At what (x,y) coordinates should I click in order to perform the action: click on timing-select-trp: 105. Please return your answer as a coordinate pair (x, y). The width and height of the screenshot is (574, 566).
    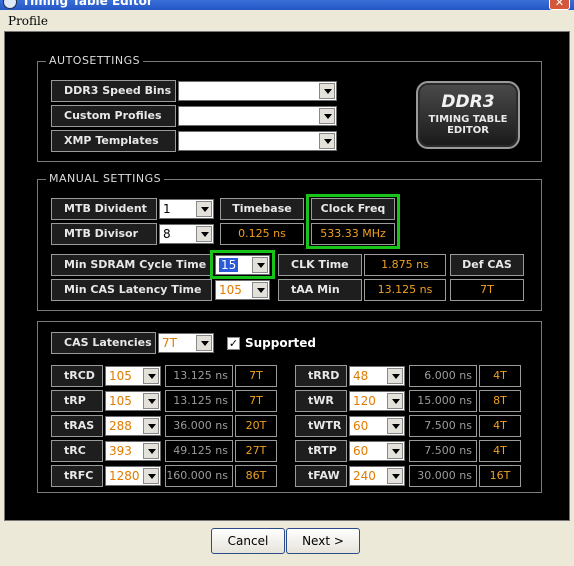
    Looking at the image, I should click on (133, 401).